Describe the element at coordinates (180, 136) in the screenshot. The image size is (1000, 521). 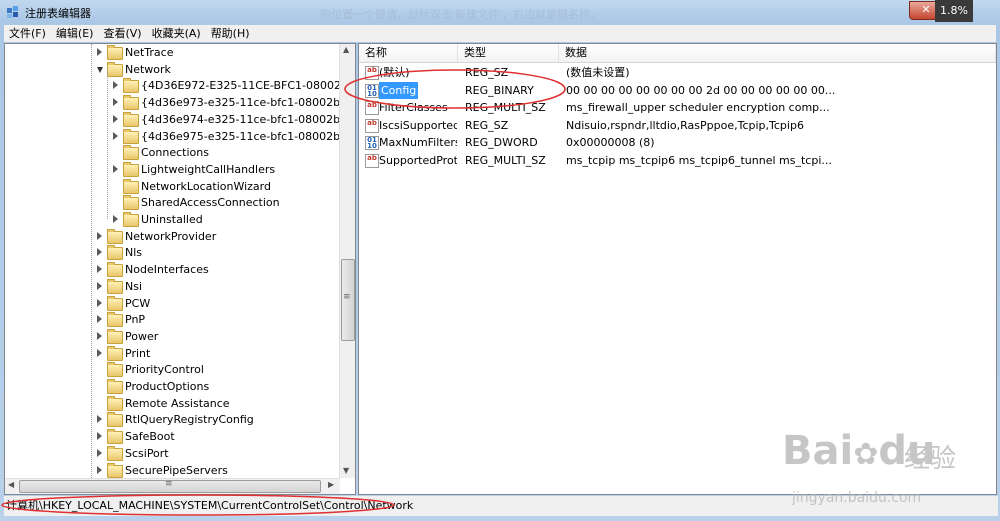
I see `tree-item: {4d36e975-e325-11ce-bfc1-08002be1031` at that location.